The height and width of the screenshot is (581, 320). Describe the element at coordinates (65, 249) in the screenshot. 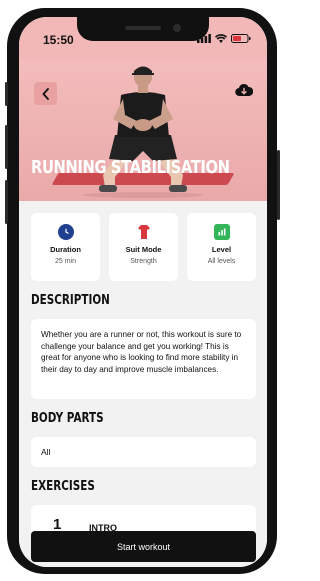

I see `stat-label: Duration` at that location.